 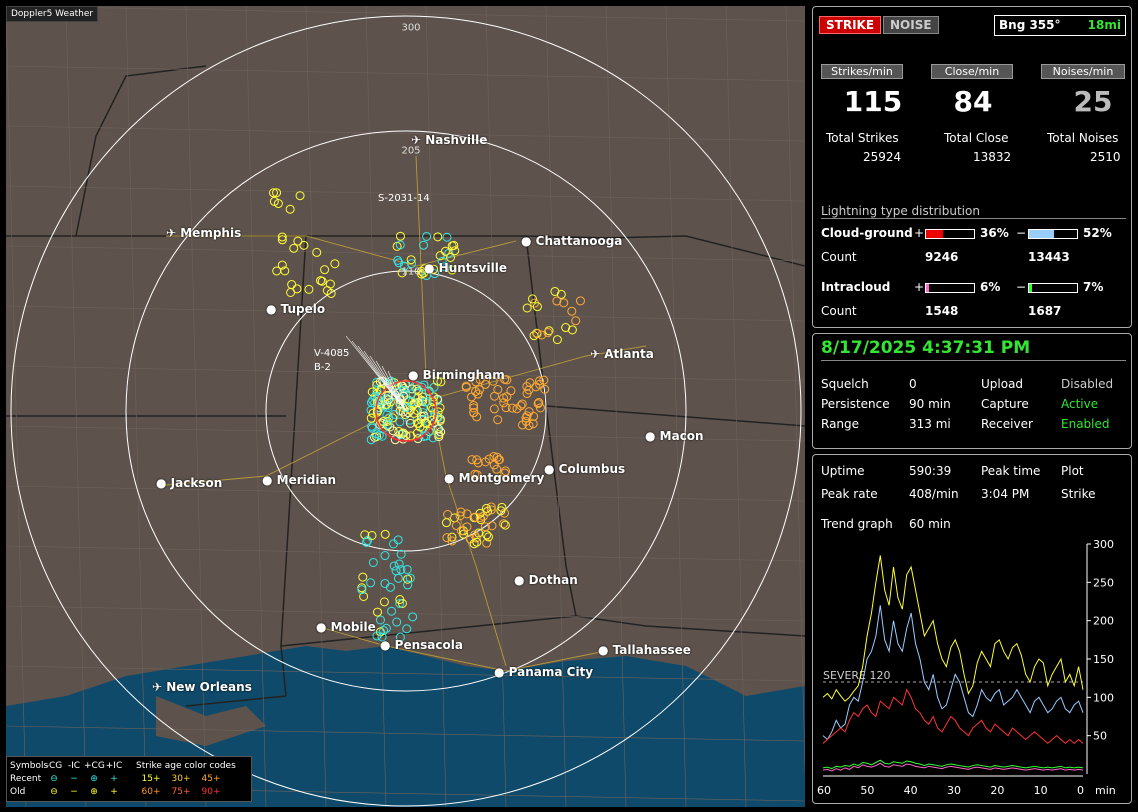 I want to click on receiver-value: Enabled, so click(x=1085, y=424).